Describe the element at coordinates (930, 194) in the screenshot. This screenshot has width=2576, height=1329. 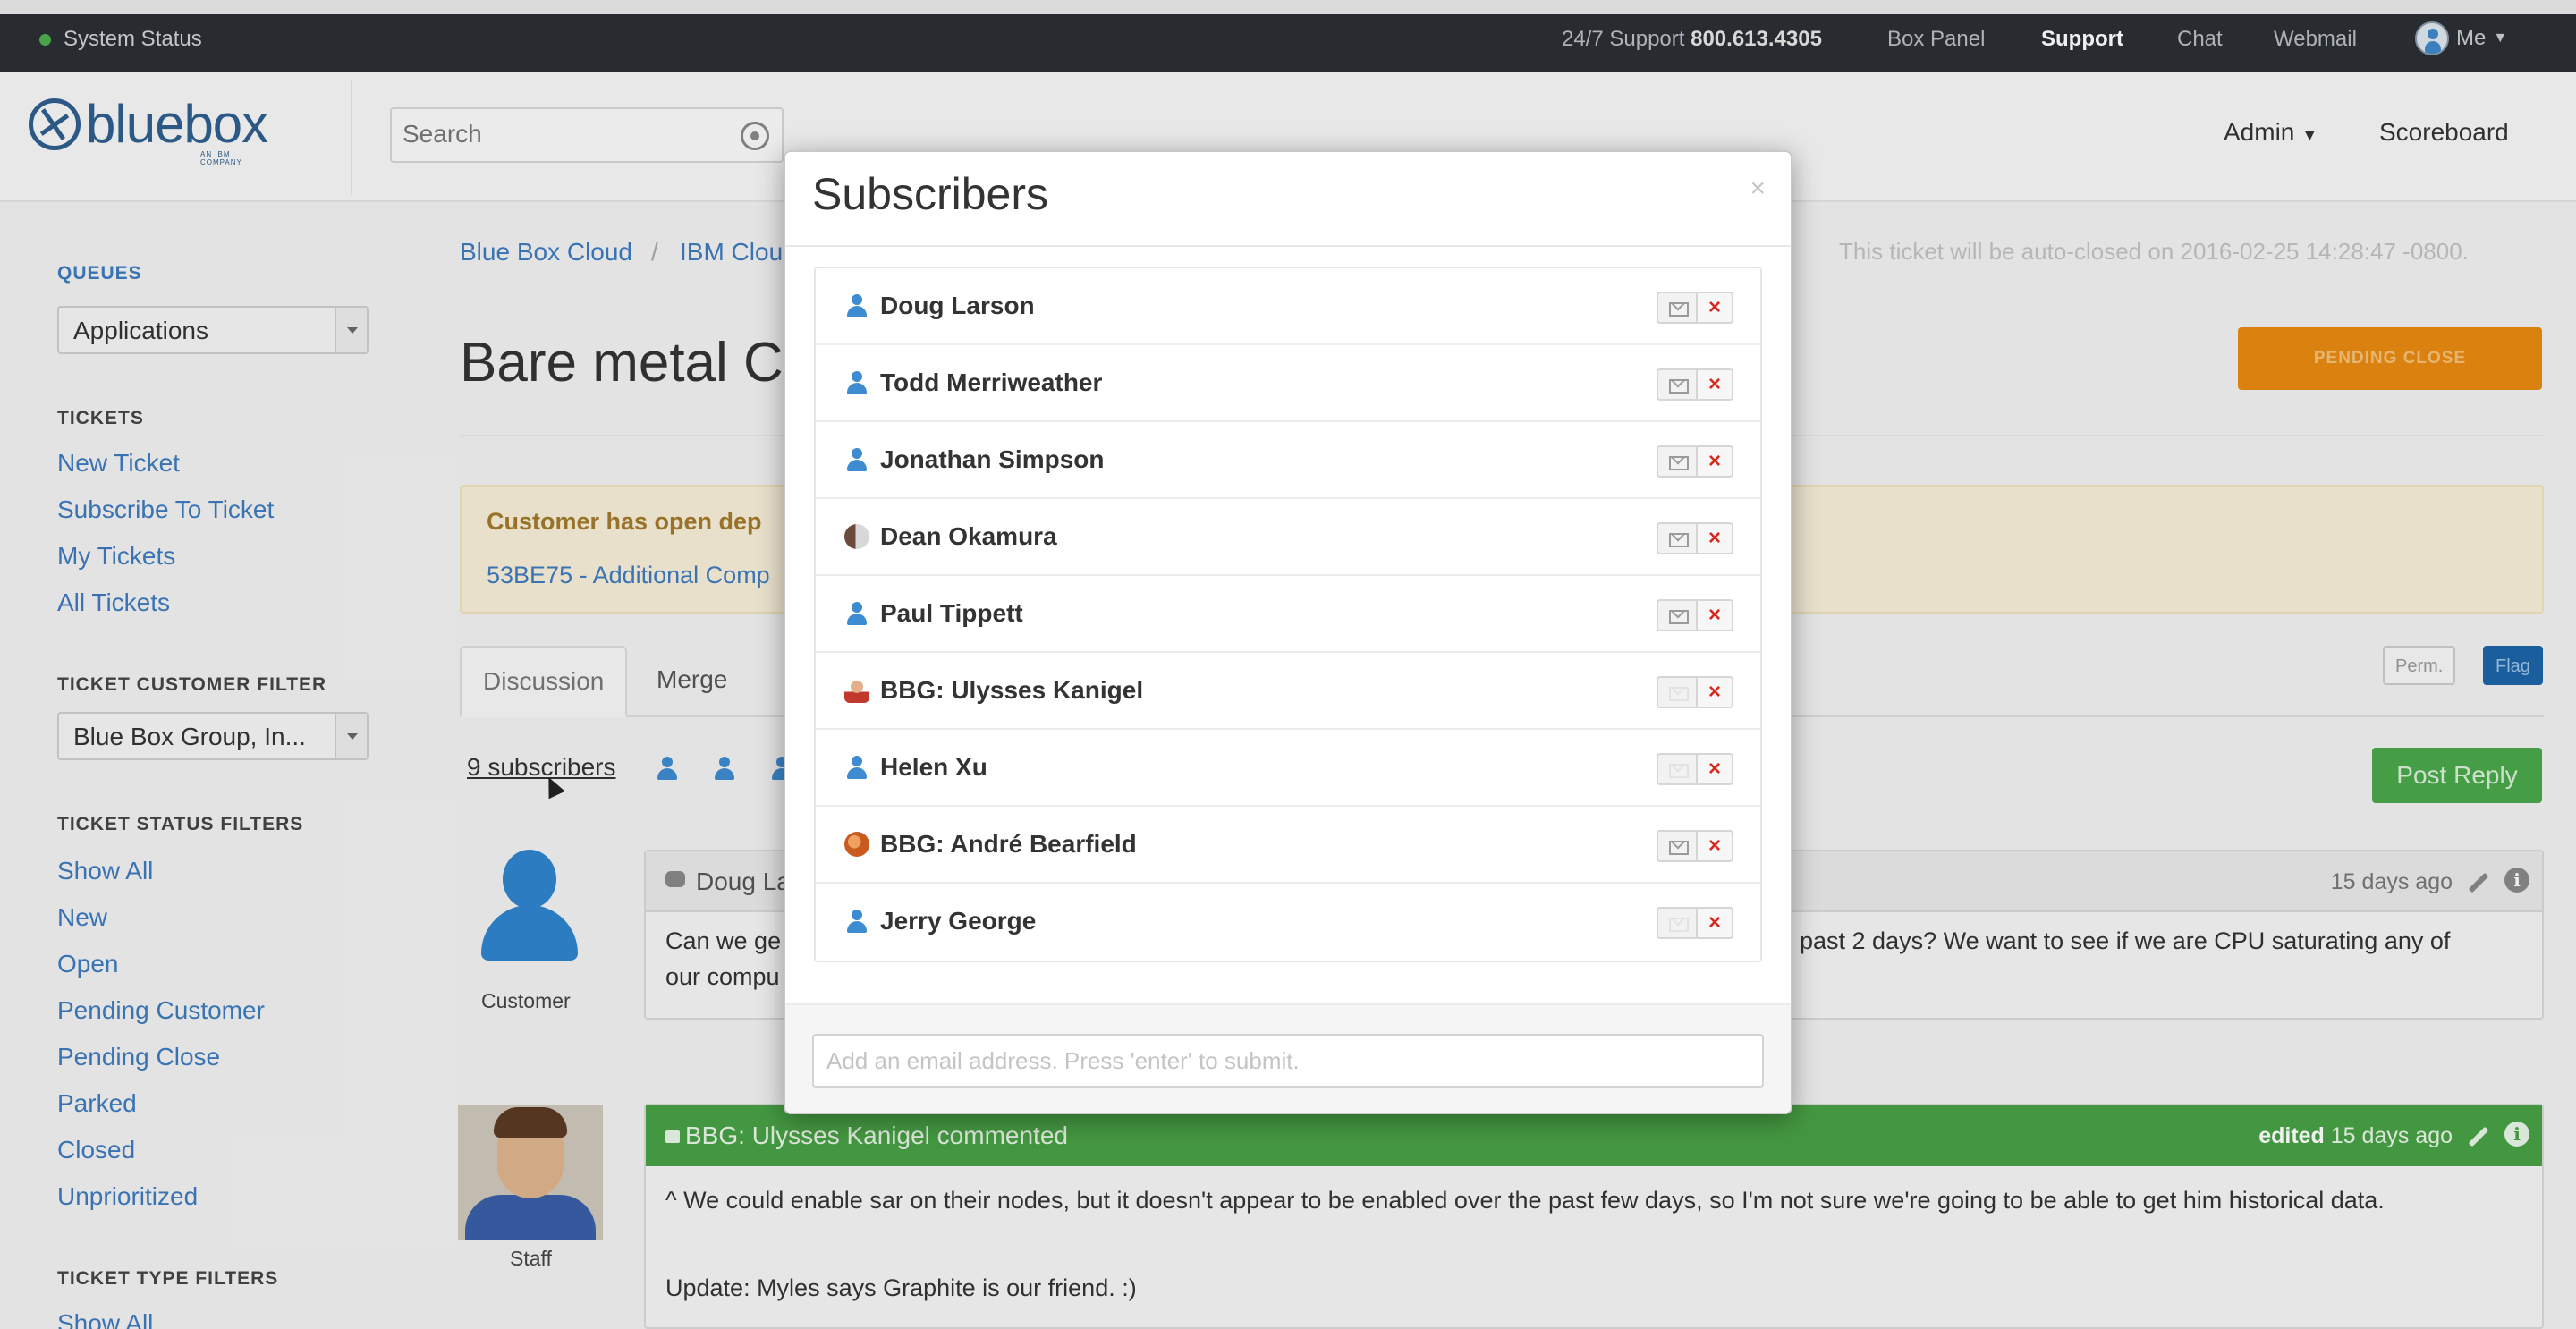
I see `modal-title: Subscribers` at that location.